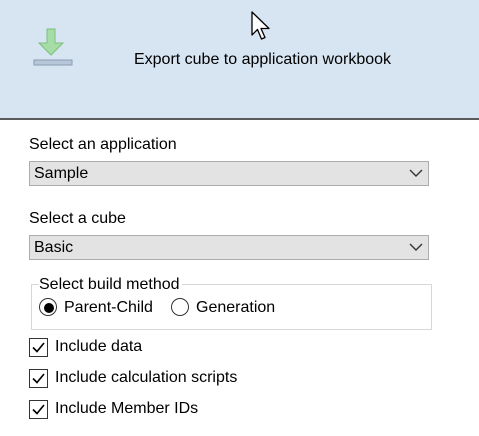 The height and width of the screenshot is (436, 479). I want to click on include-calculation-scripts-checkbox: Include calculation scripts, so click(136, 379).